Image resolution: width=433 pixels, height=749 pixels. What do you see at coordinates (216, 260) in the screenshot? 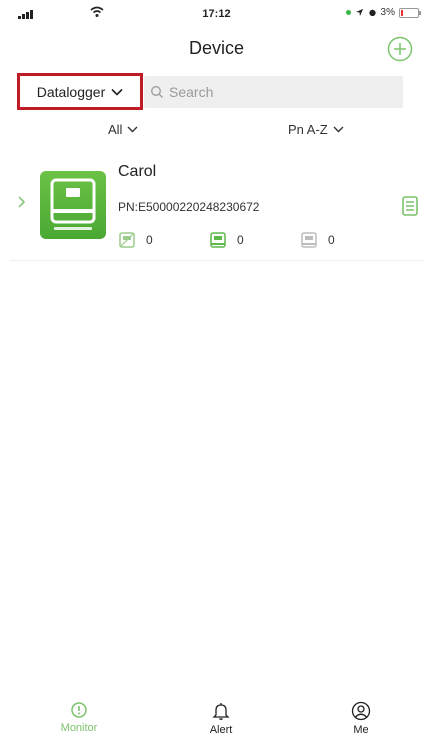
I see `list-divider` at bounding box center [216, 260].